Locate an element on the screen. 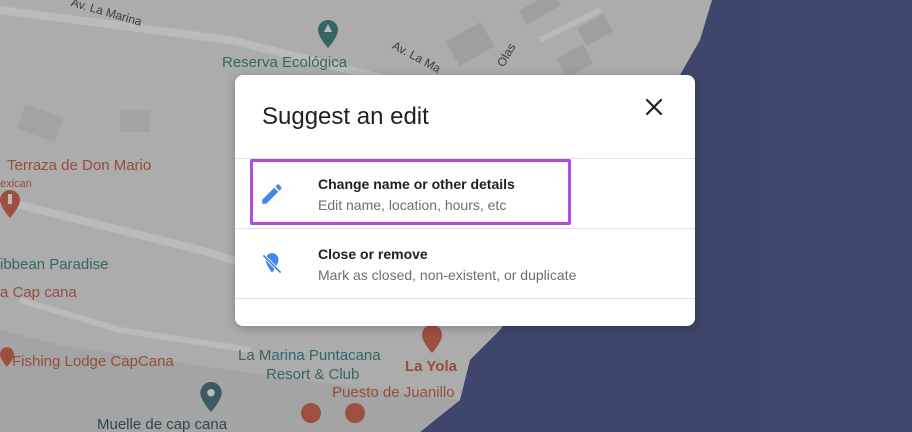 Image resolution: width=912 pixels, height=432 pixels. divider is located at coordinates (465, 298).